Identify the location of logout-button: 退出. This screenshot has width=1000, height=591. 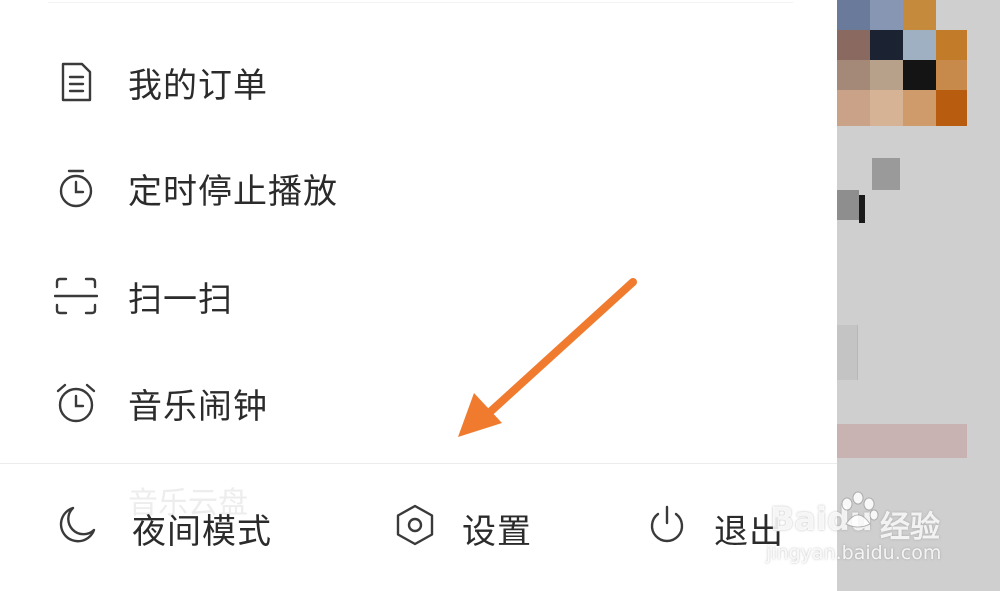
(732, 525).